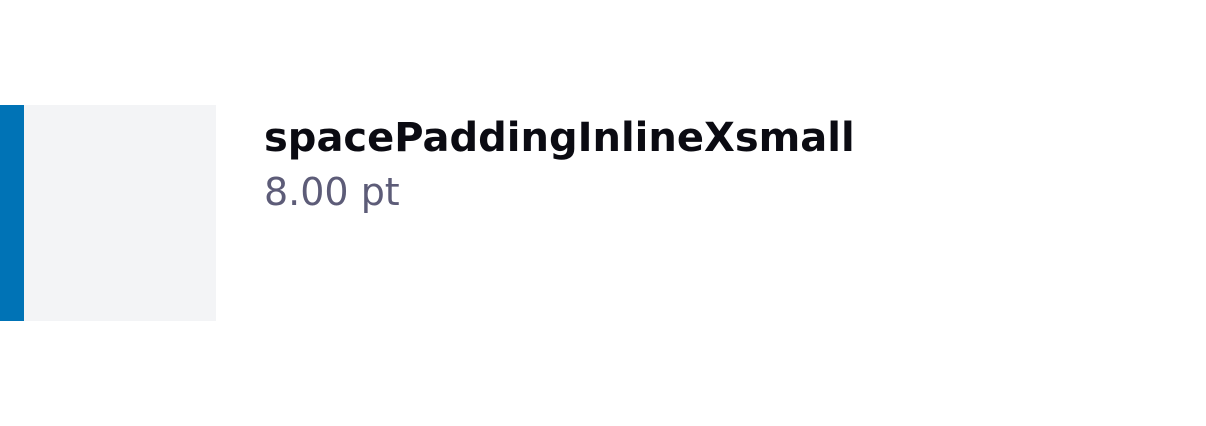  I want to click on spacing-indicator-bar, so click(12, 213).